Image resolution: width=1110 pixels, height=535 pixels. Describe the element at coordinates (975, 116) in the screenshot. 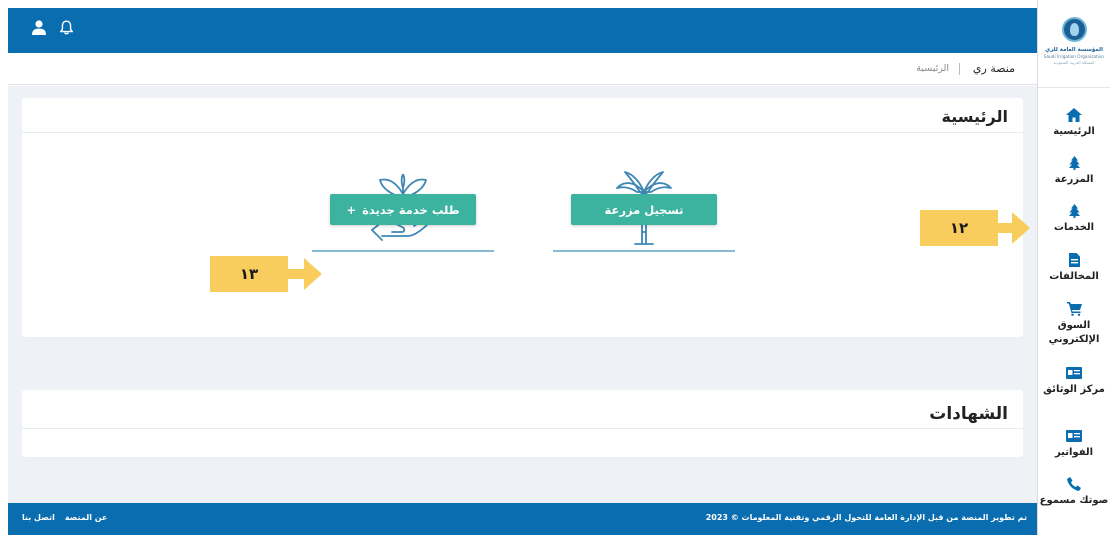

I see `page-title: الرئيسية` at that location.